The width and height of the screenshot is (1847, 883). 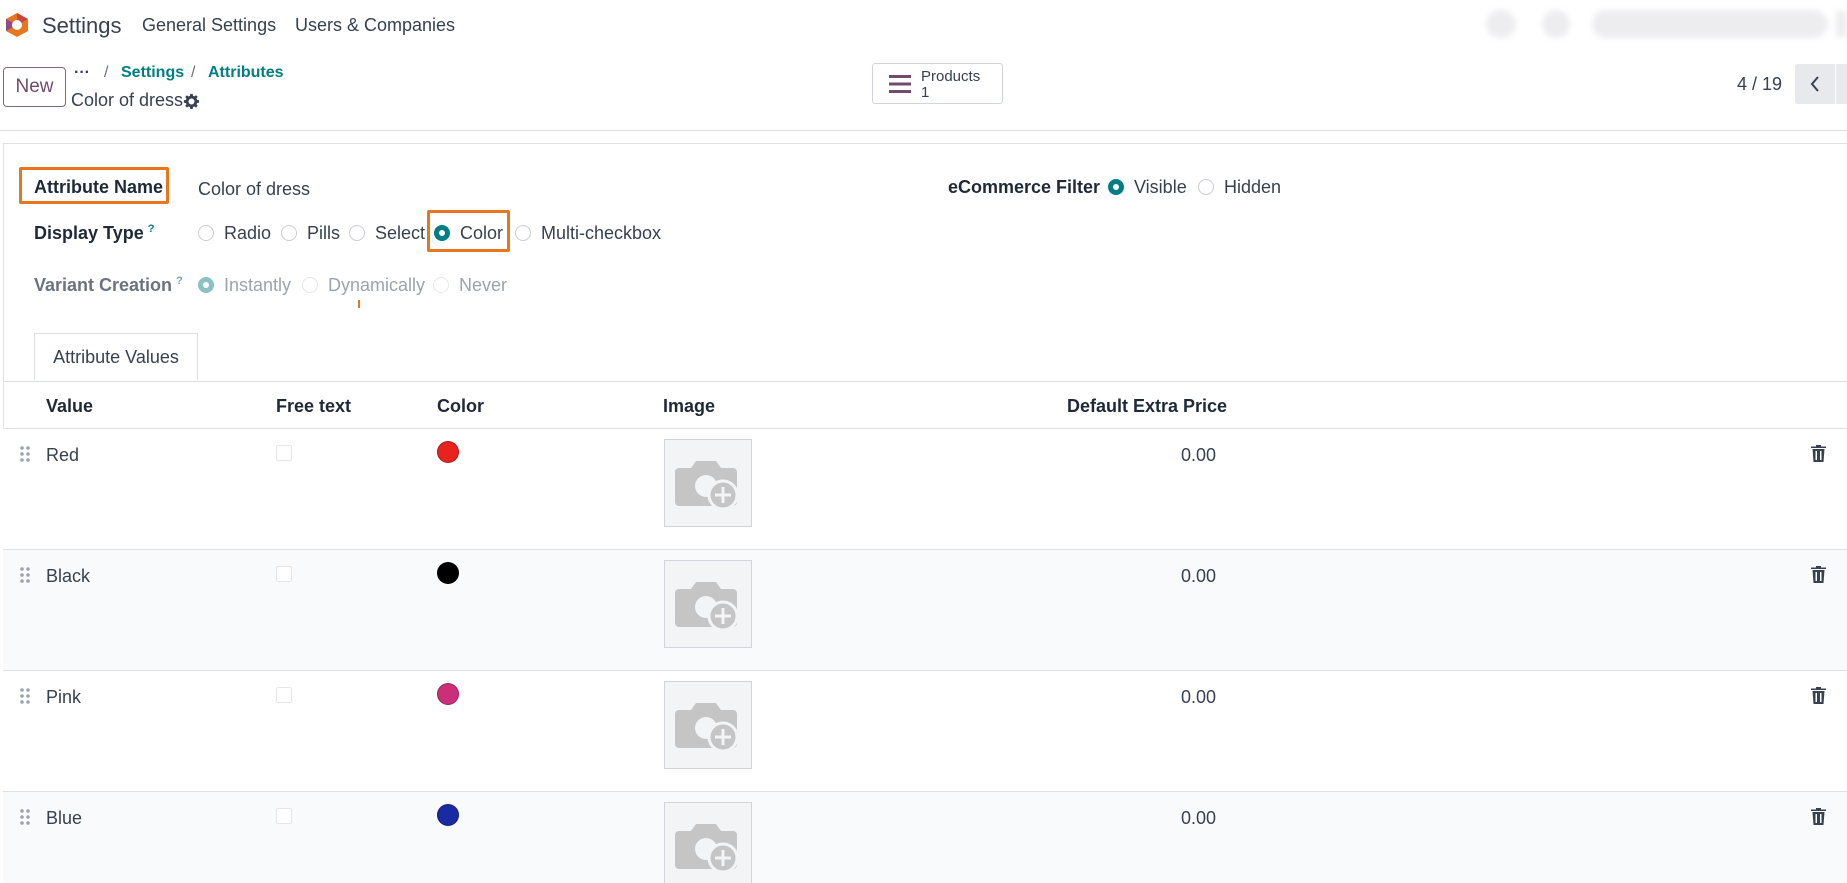 What do you see at coordinates (925, 610) in the screenshot?
I see `table-row: Black 0.00` at bounding box center [925, 610].